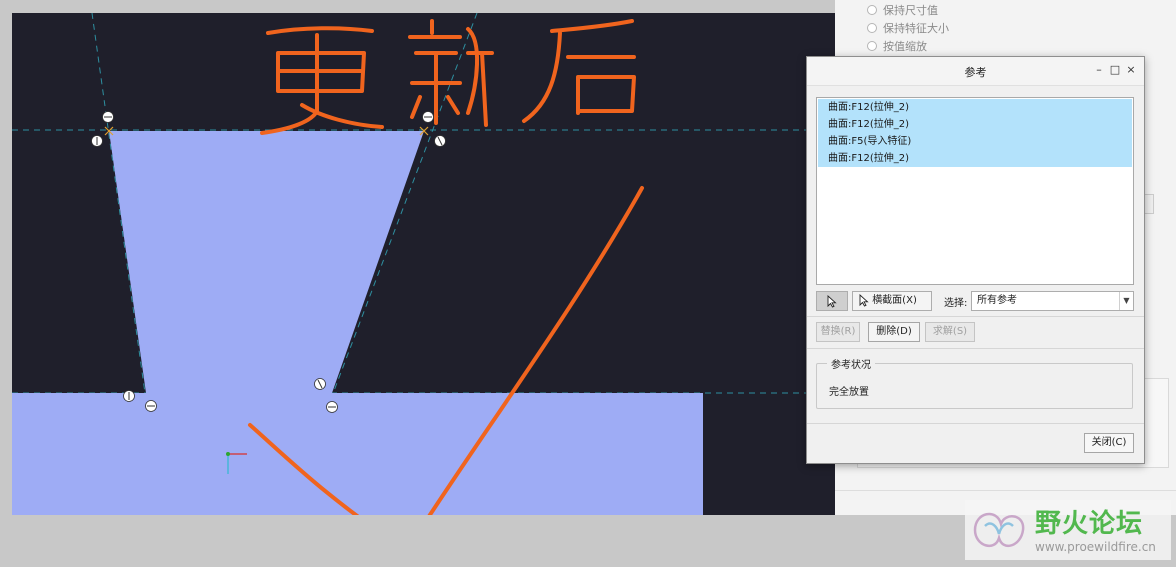 The height and width of the screenshot is (567, 1176). I want to click on radio-label: 保持特征大小, so click(916, 28).